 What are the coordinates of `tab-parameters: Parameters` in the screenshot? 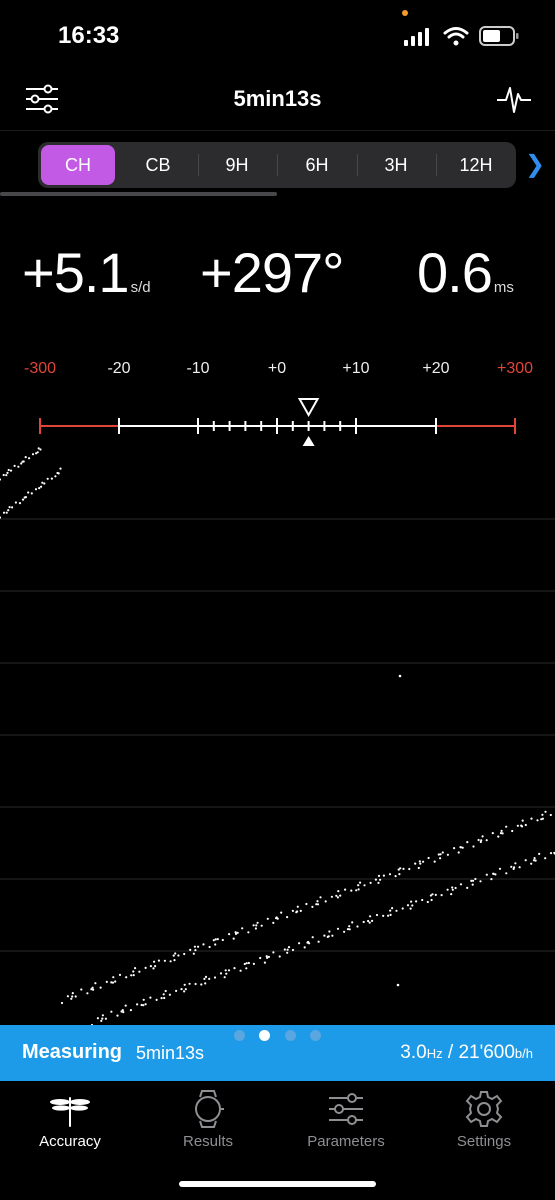 It's located at (346, 1119).